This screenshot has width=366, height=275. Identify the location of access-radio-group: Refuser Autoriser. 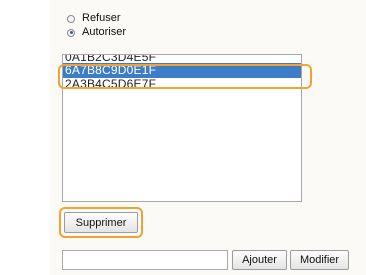
(96, 26).